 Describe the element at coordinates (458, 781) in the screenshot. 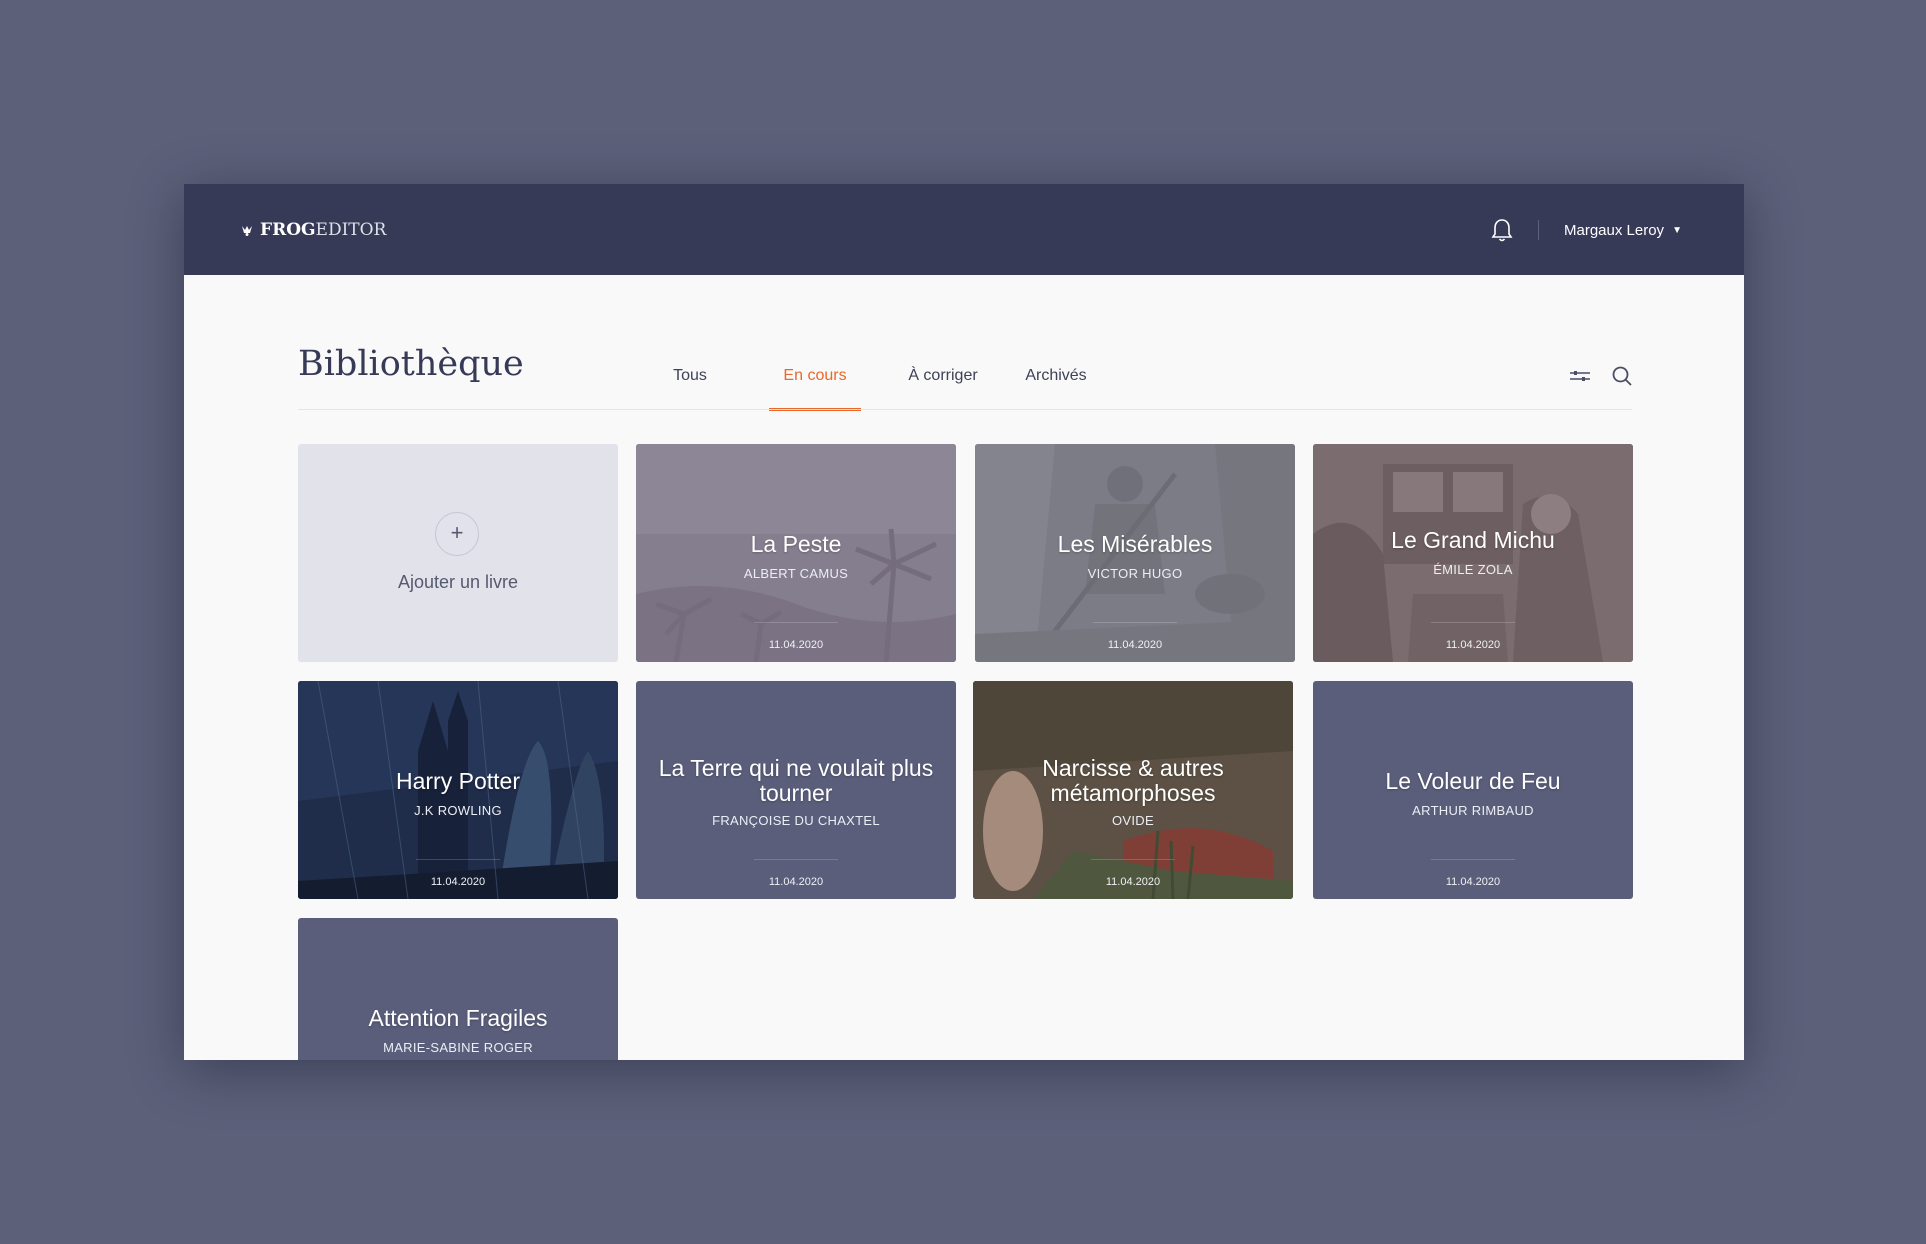

I see `book-title: Harry Potter` at that location.